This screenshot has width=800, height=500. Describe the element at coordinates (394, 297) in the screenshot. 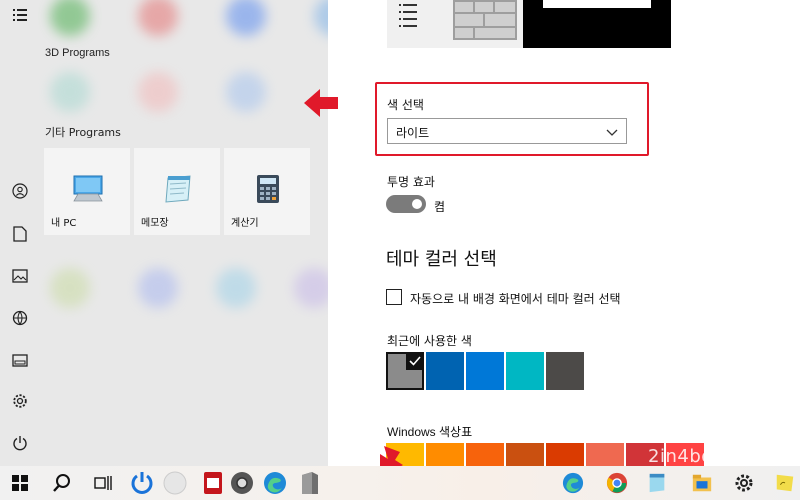

I see `auto-accent-checkbox` at that location.